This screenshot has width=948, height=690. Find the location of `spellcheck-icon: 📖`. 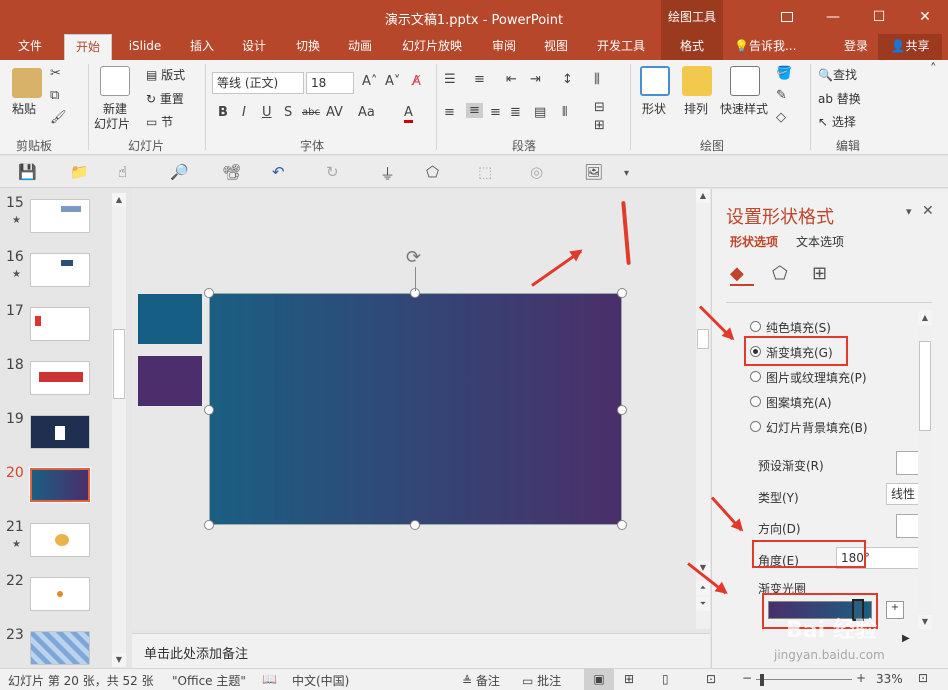

spellcheck-icon: 📖 is located at coordinates (269, 679).